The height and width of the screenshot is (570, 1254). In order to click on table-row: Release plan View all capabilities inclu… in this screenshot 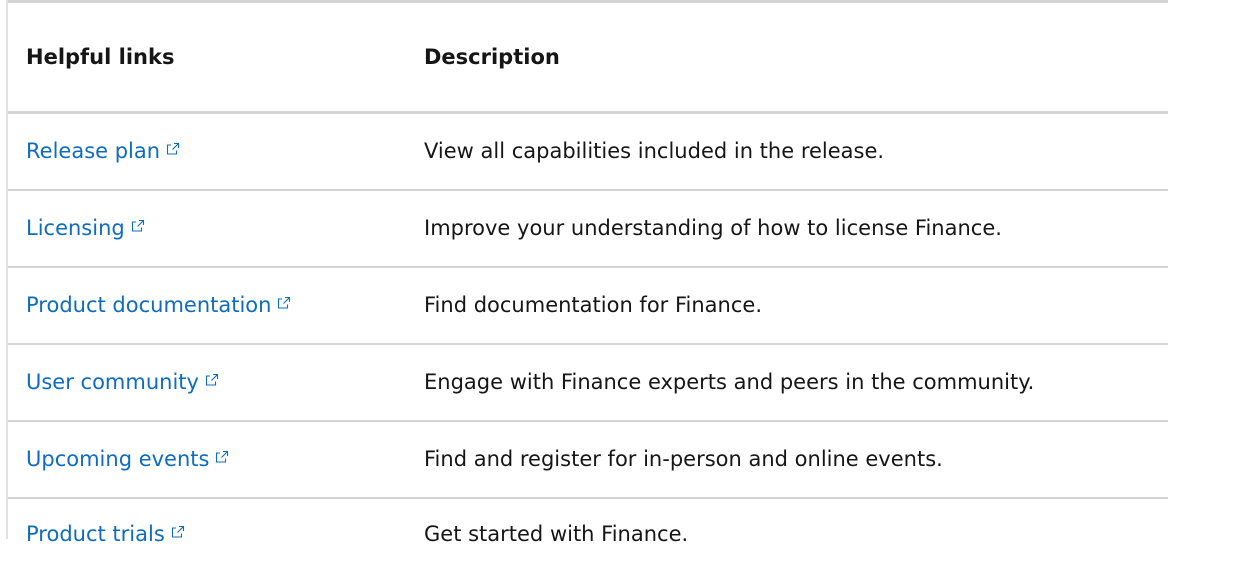, I will do `click(588, 151)`.